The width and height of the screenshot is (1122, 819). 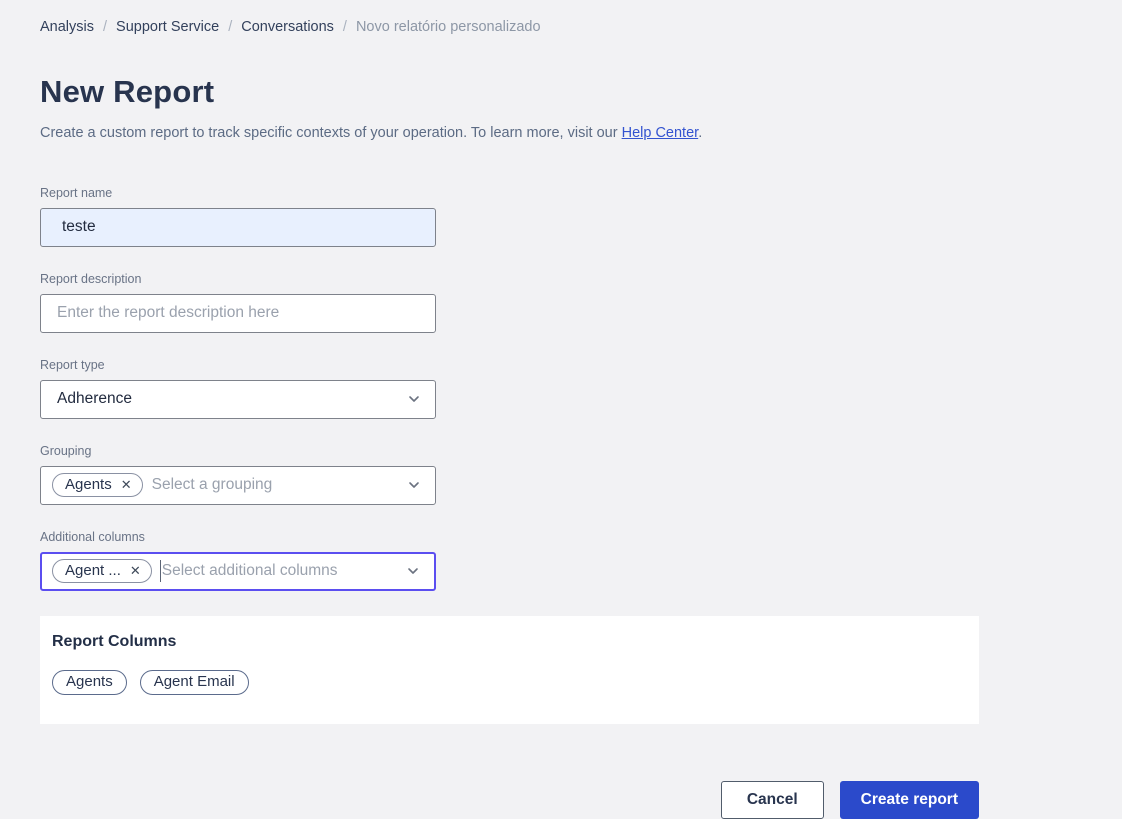 I want to click on grouping-chip-agents: Agents ✕, so click(x=97, y=485).